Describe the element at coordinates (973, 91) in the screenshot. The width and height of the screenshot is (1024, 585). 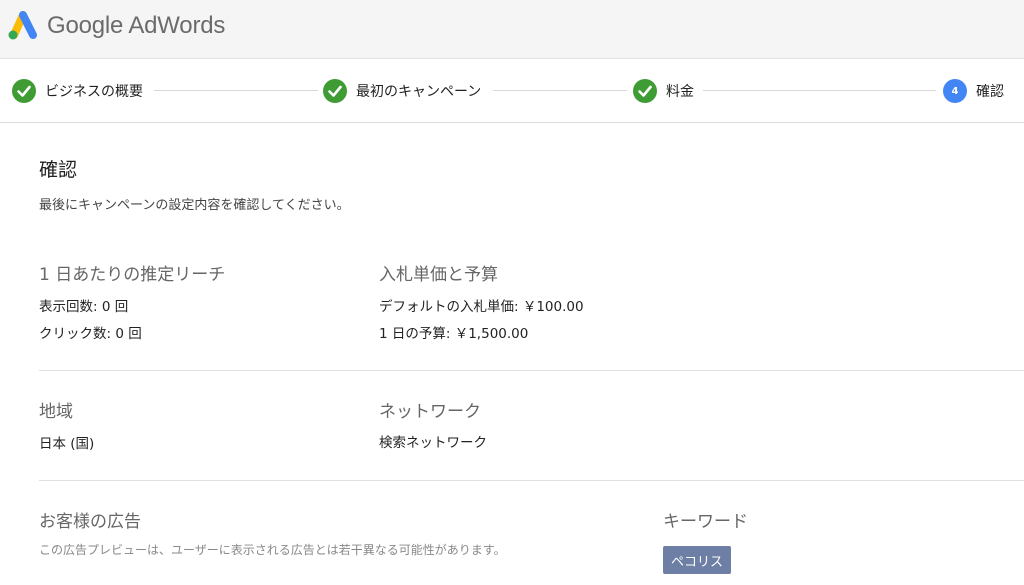
I see `step-confirm: 4 確認` at that location.